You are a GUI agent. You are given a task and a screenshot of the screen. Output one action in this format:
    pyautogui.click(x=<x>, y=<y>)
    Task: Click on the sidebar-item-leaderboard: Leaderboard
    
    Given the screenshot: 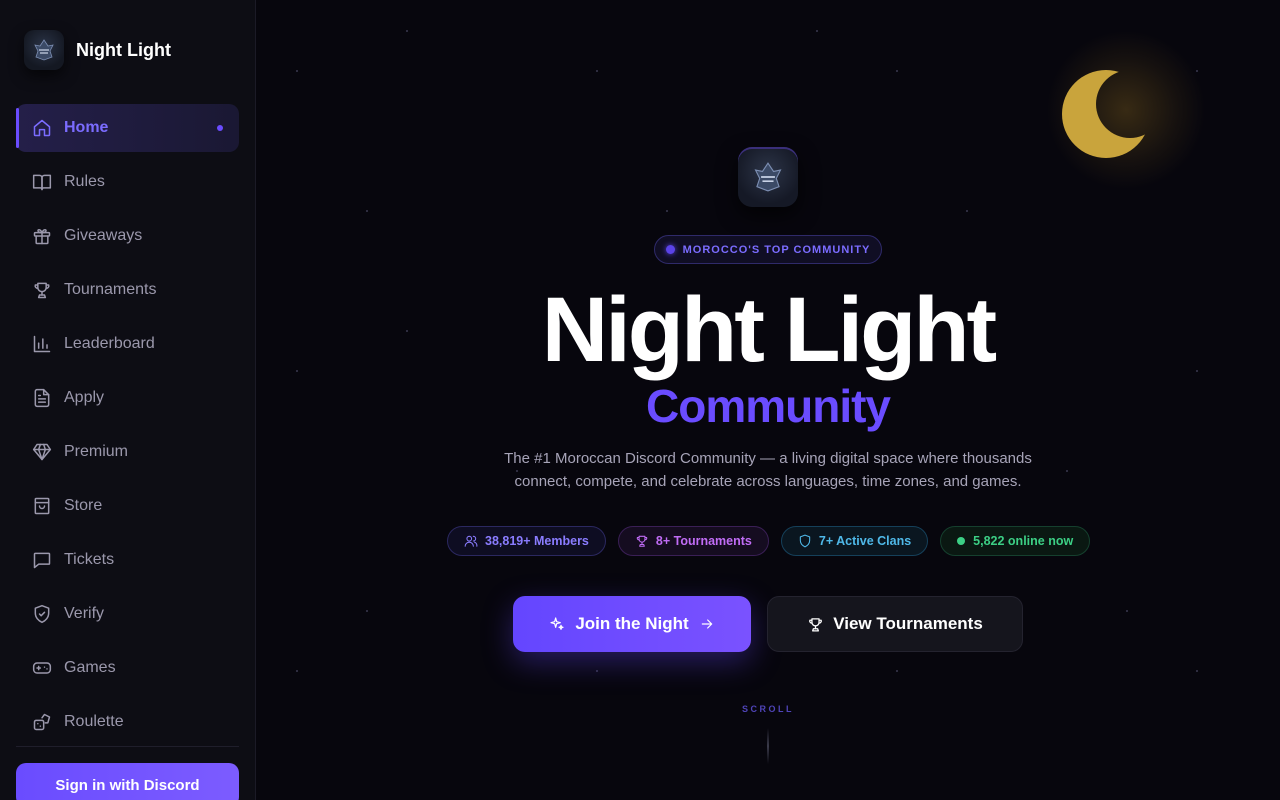 What is the action you would take?
    pyautogui.click(x=127, y=344)
    